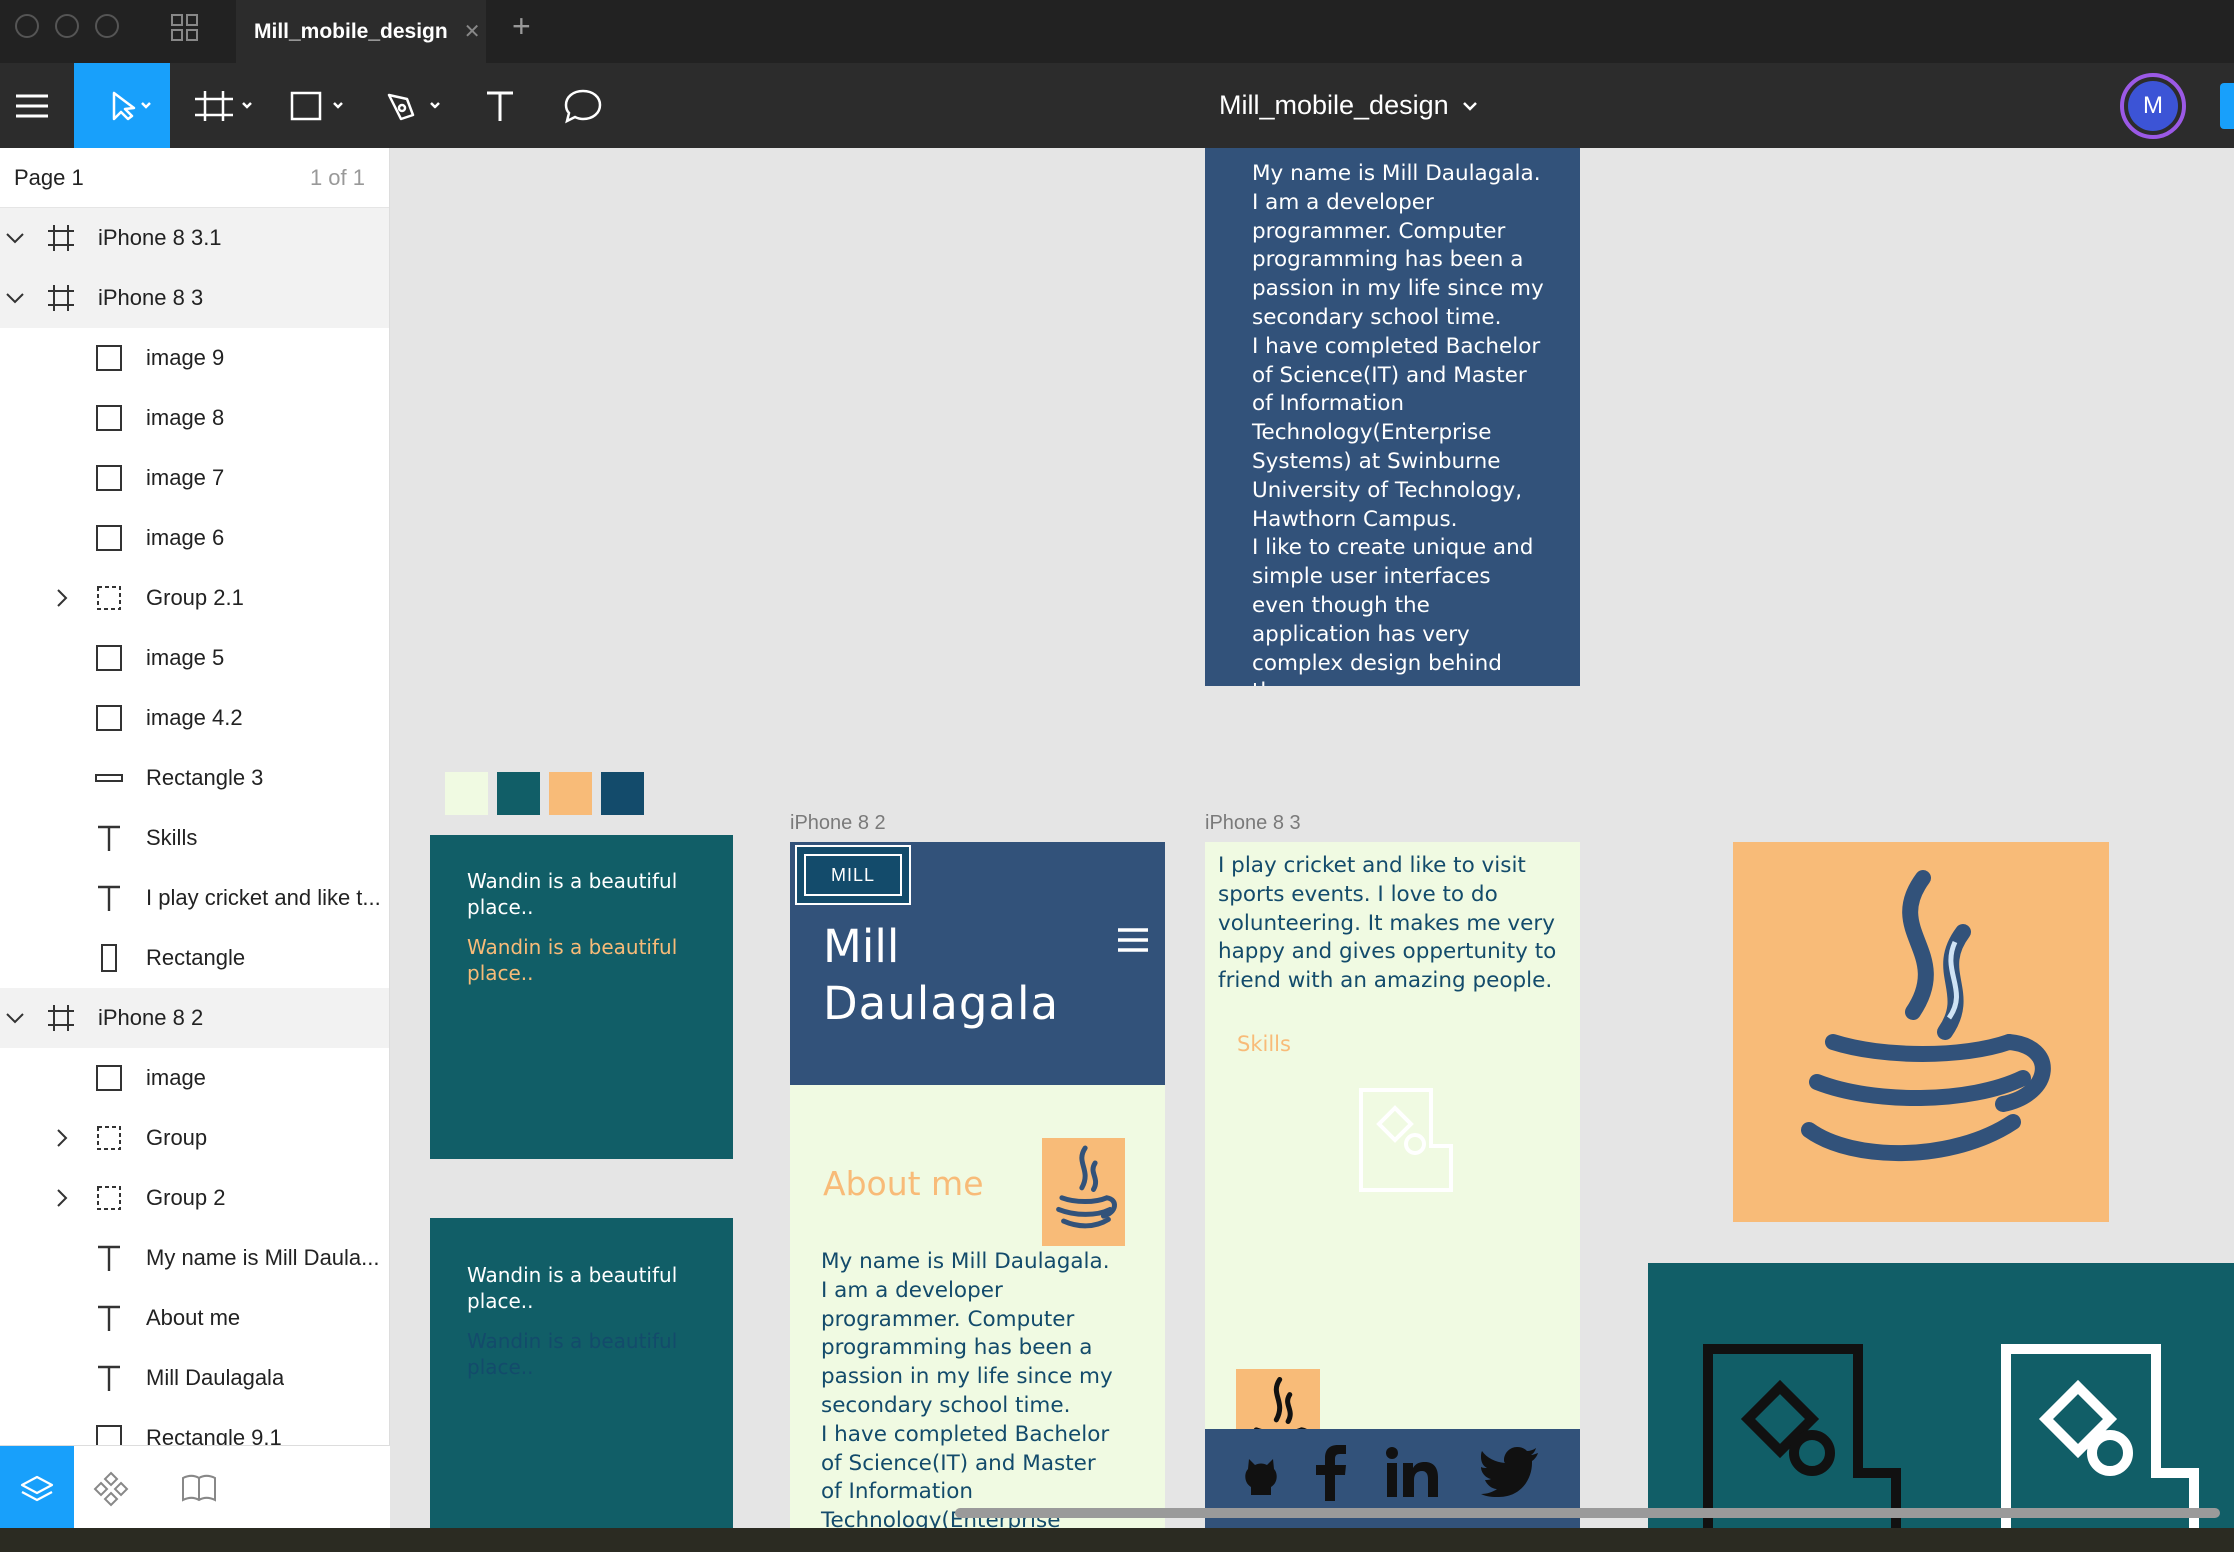 The width and height of the screenshot is (2234, 1552). What do you see at coordinates (1393, 548) in the screenshot?
I see `text-line: I like to create unique and` at bounding box center [1393, 548].